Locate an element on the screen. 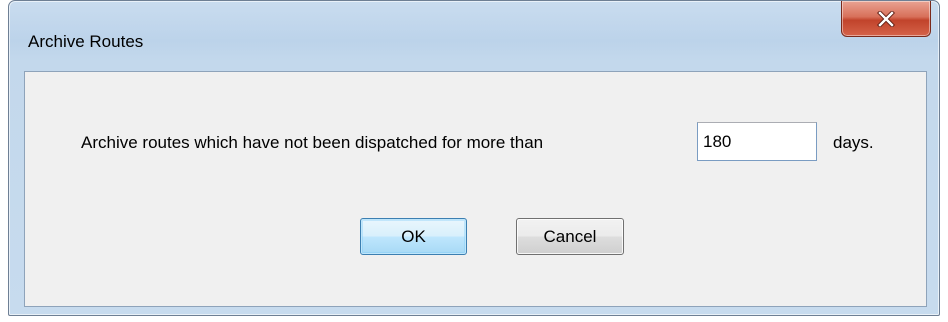 The image size is (948, 322). ok-button: OK is located at coordinates (413, 236).